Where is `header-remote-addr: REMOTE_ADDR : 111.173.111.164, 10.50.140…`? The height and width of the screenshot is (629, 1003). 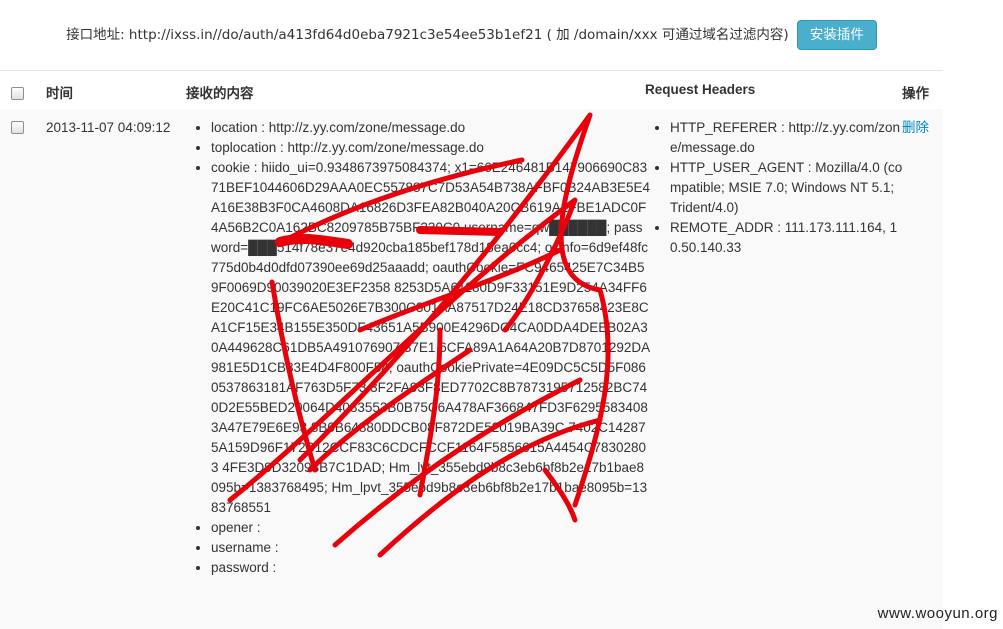
header-remote-addr: REMOTE_ADDR : 111.173.111.164, 10.50.140… is located at coordinates (787, 238).